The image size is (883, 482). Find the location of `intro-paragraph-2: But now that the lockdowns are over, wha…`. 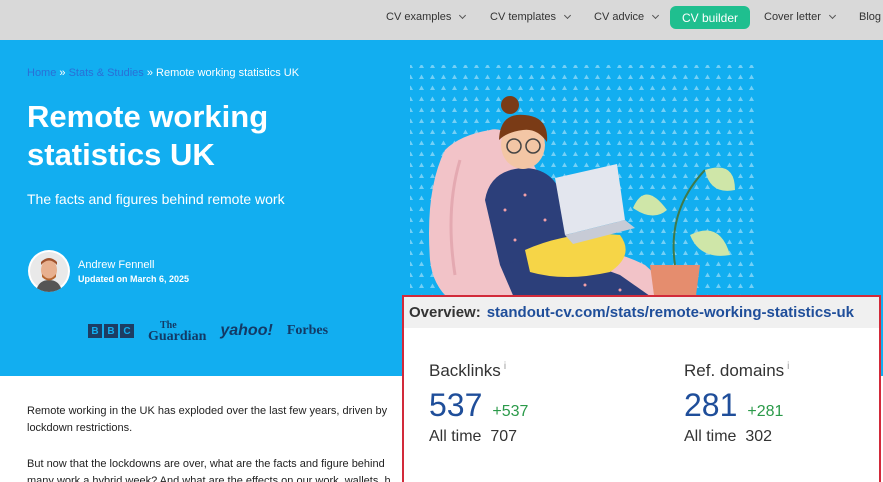

intro-paragraph-2: But now that the lockdowns are over, wha… is located at coordinates (209, 470).